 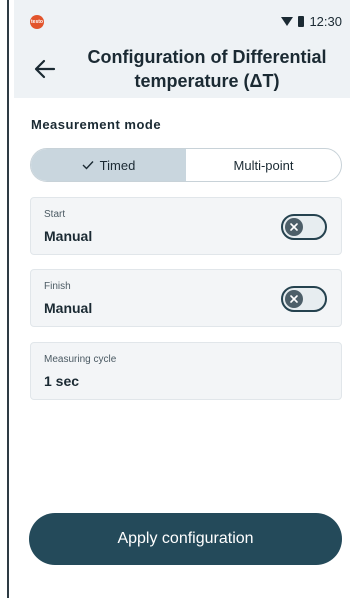 I want to click on measurement-mode-label: Measurement mode, so click(x=96, y=124).